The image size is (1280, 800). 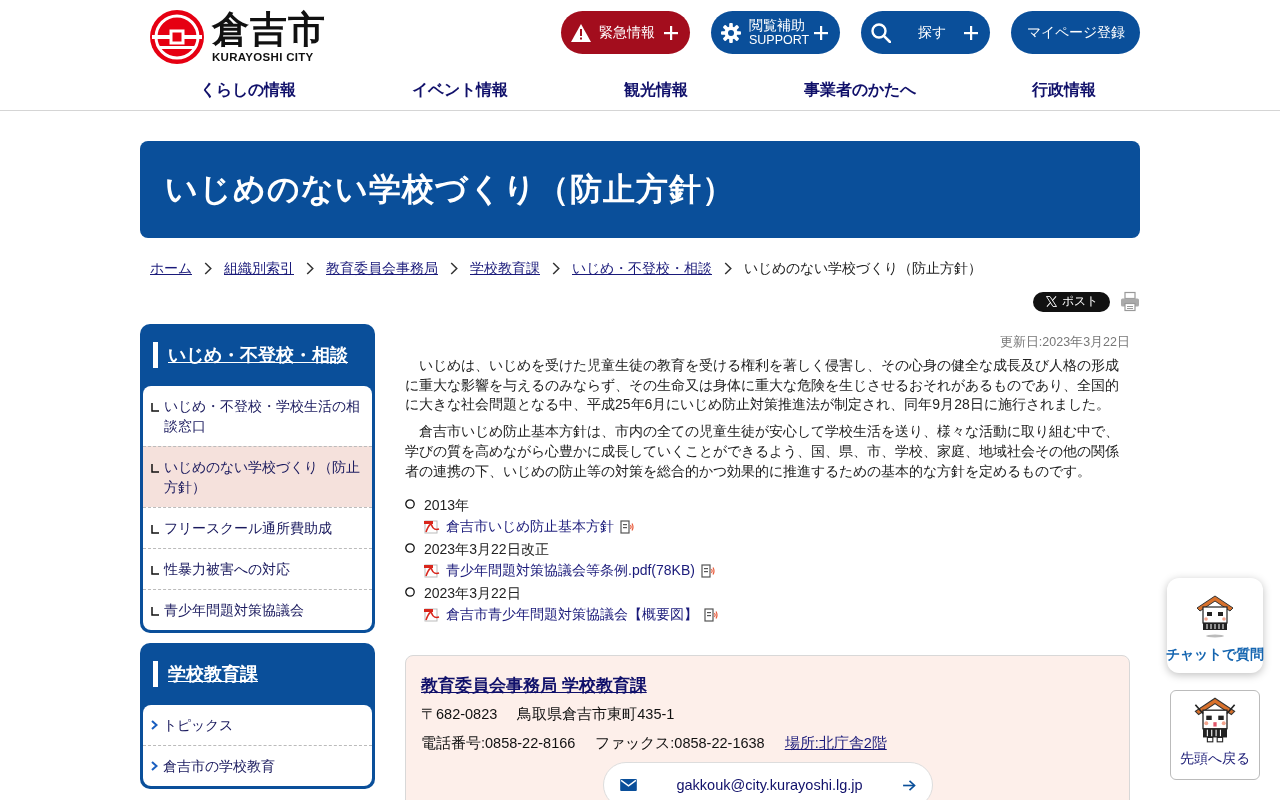 What do you see at coordinates (450, 189) in the screenshot?
I see `page-title: いじめのない学校づくり（防止方針）` at bounding box center [450, 189].